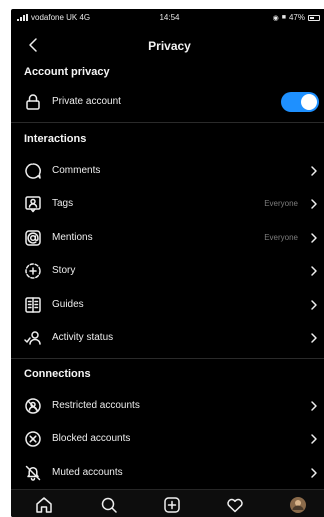 This screenshot has height=517, width=324. What do you see at coordinates (67, 72) in the screenshot?
I see `section-title-account-privacy: Account privacy` at bounding box center [67, 72].